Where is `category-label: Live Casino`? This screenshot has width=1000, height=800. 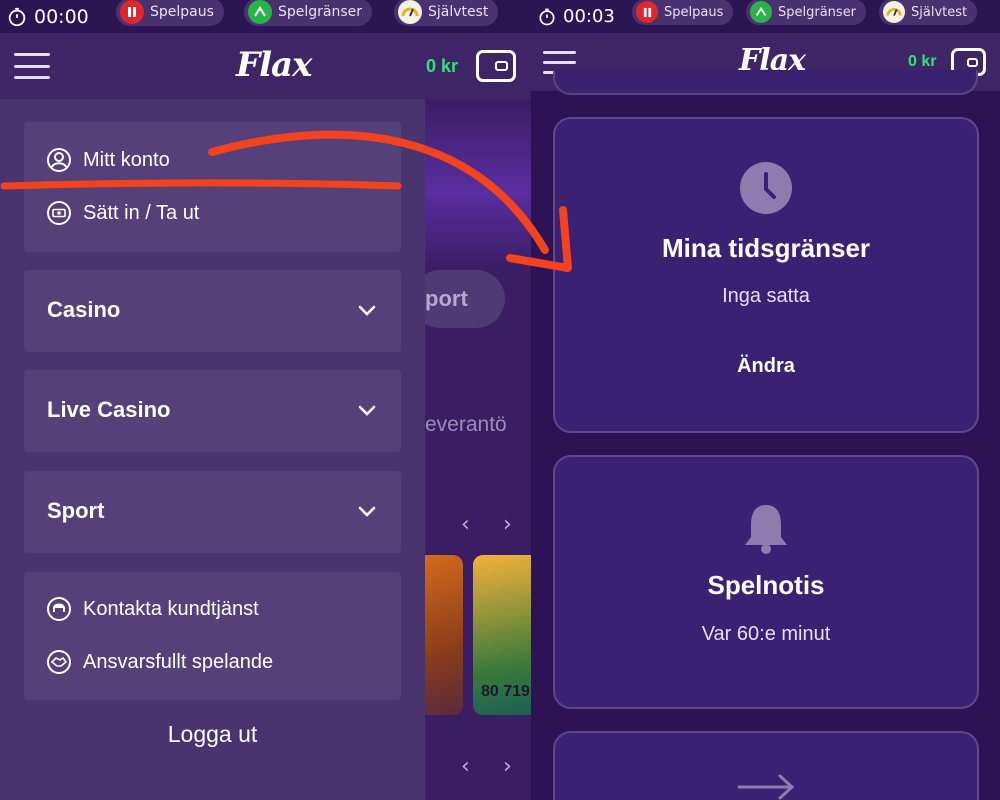 category-label: Live Casino is located at coordinates (109, 409).